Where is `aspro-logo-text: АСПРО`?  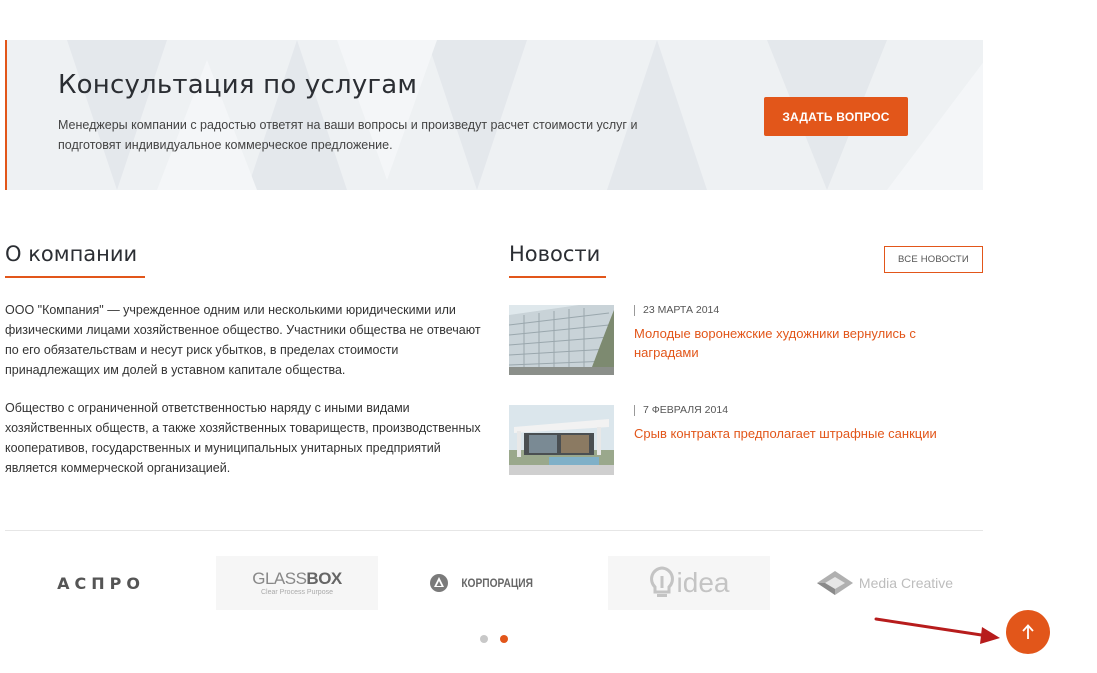 aspro-logo-text: АСПРО is located at coordinates (101, 583).